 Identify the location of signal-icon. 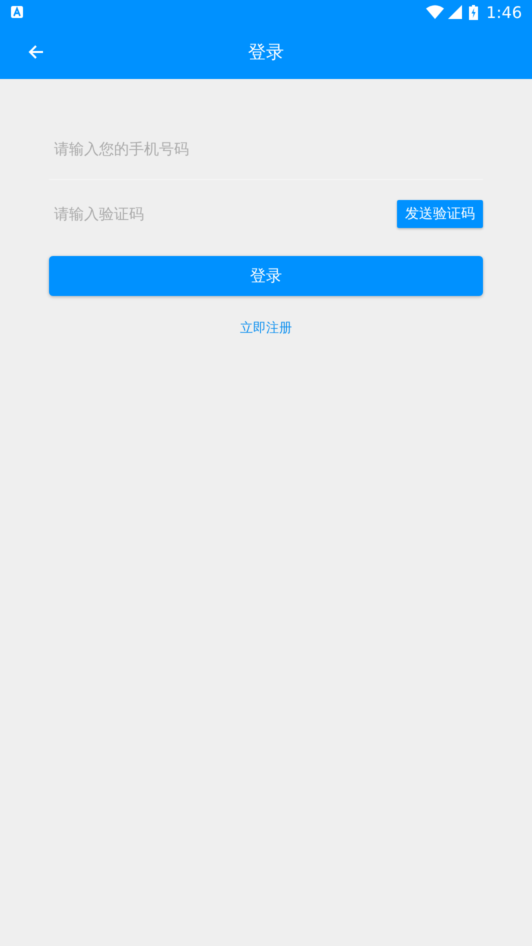
(455, 12).